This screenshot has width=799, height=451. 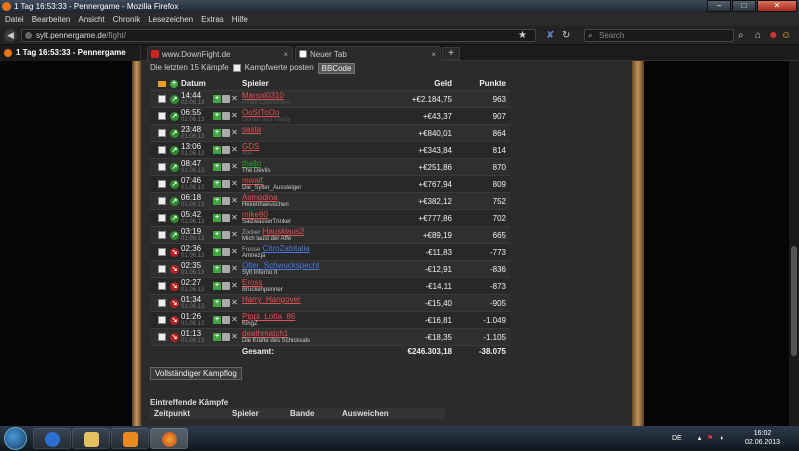 What do you see at coordinates (127, 19) in the screenshot?
I see `menu-chronik: Chronik` at bounding box center [127, 19].